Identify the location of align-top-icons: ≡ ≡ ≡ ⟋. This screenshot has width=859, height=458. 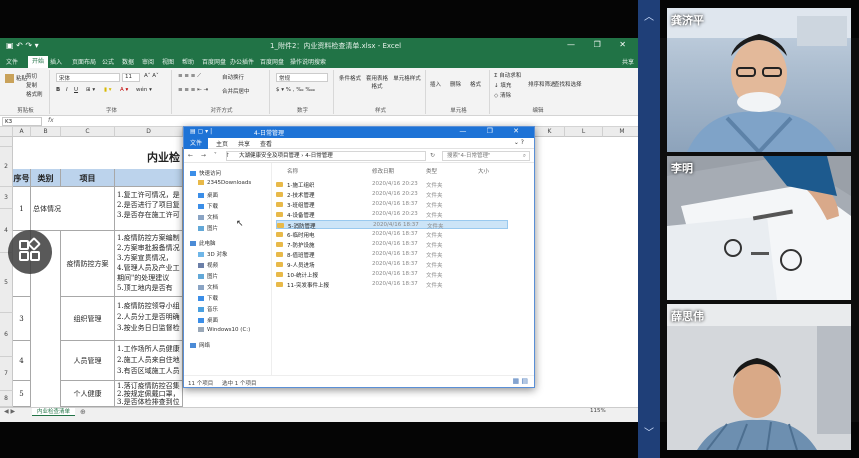
(189, 76).